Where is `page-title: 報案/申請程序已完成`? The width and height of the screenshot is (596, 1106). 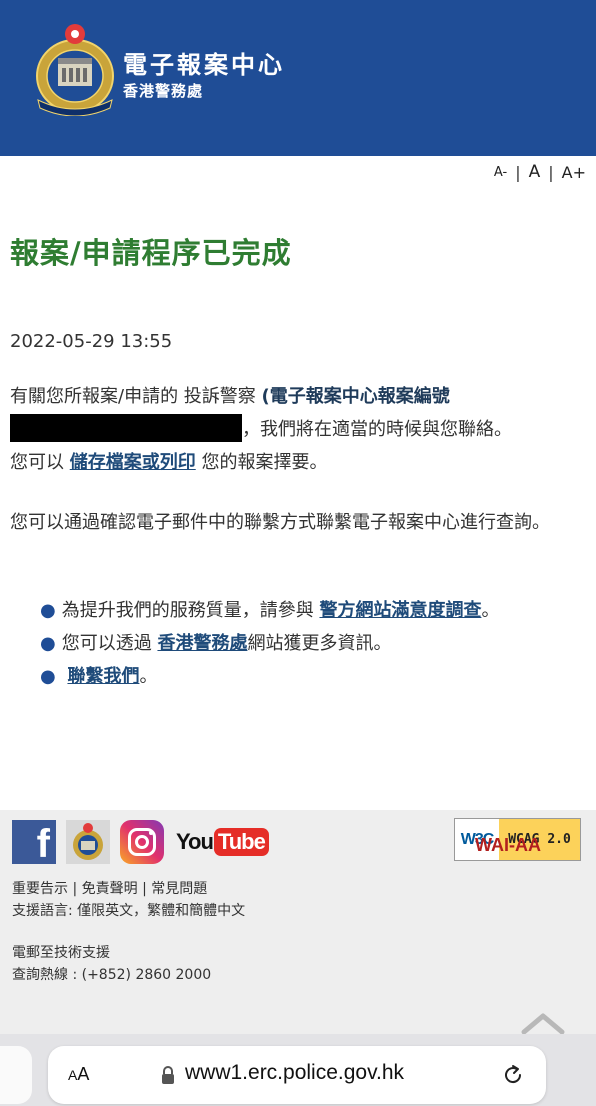
page-title: 報案/申請程序已完成 is located at coordinates (151, 253).